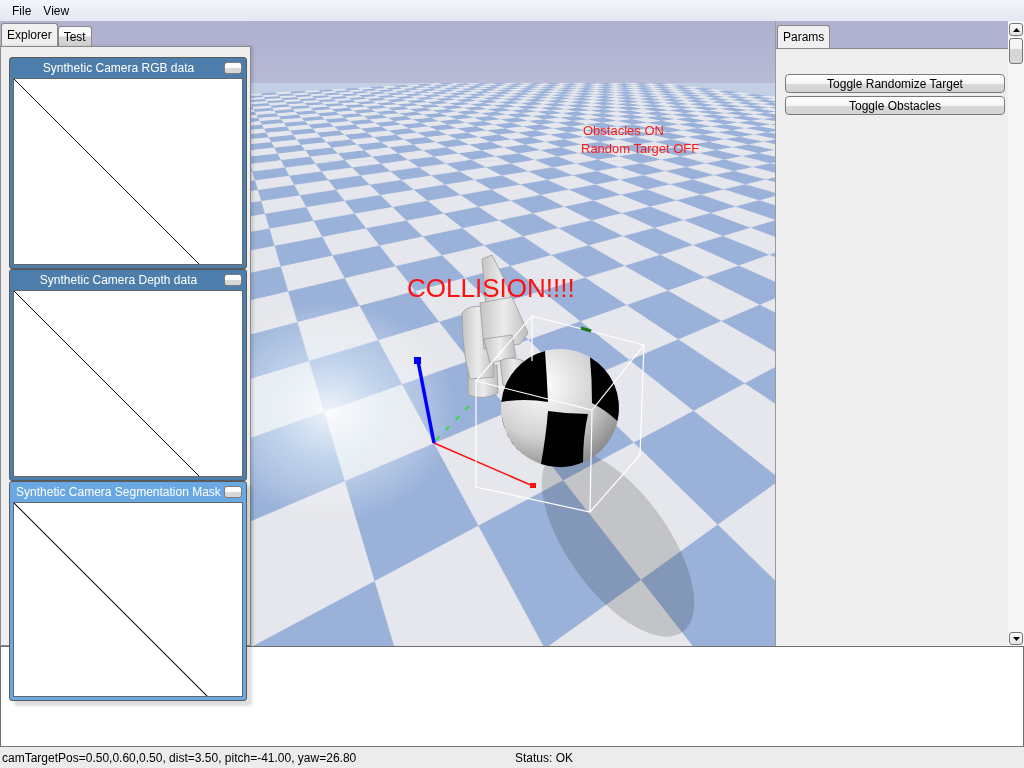  I want to click on toggle-button: Toggle Randomize Target, so click(895, 83).